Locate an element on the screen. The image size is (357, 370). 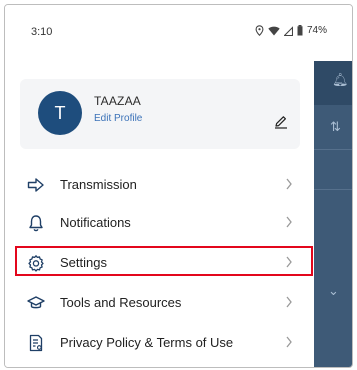
status-time: 3:10 is located at coordinates (42, 32).